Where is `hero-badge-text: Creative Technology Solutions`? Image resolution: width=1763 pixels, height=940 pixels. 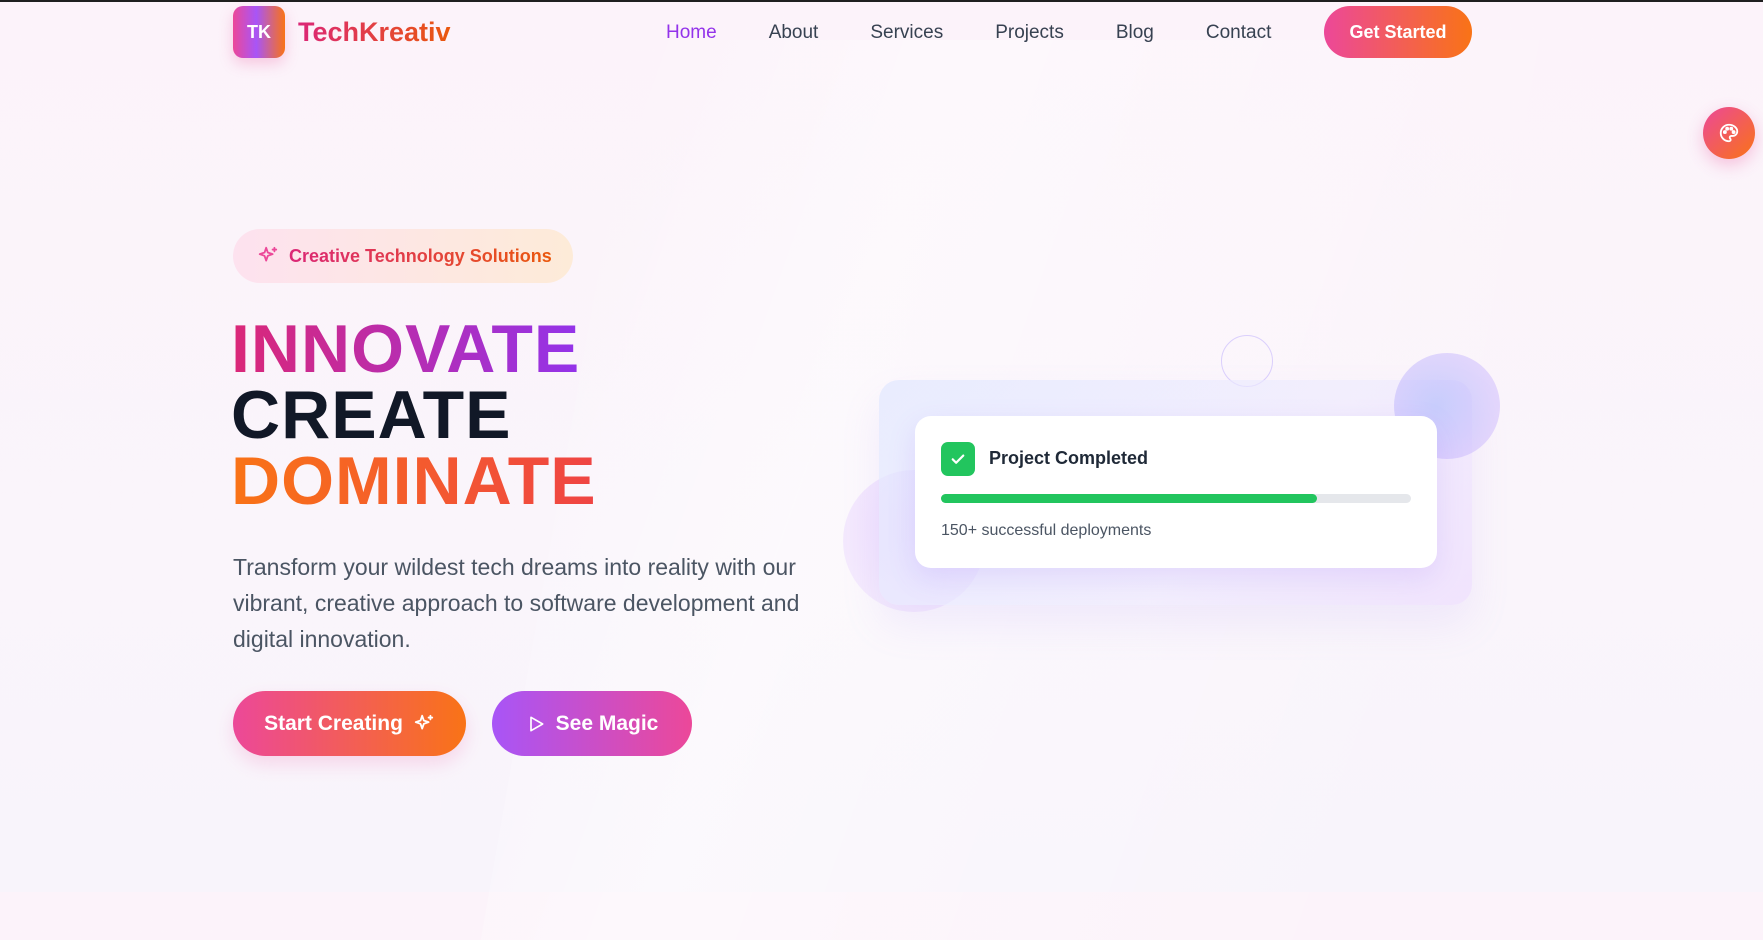 hero-badge-text: Creative Technology Solutions is located at coordinates (420, 255).